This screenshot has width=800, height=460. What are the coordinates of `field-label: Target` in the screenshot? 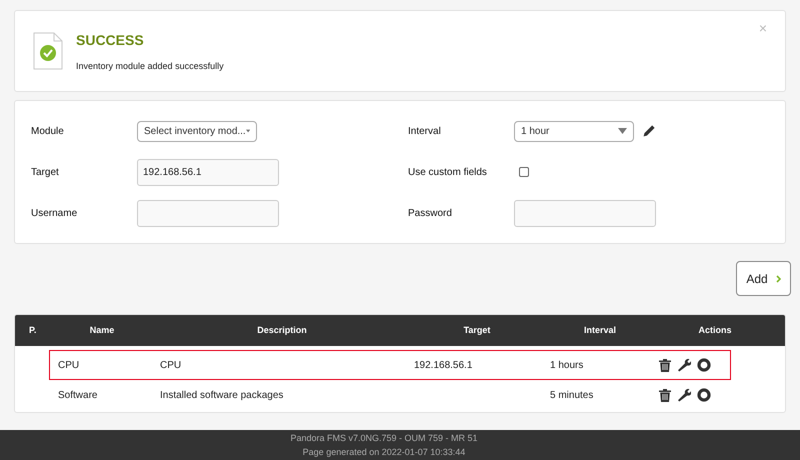 It's located at (45, 173).